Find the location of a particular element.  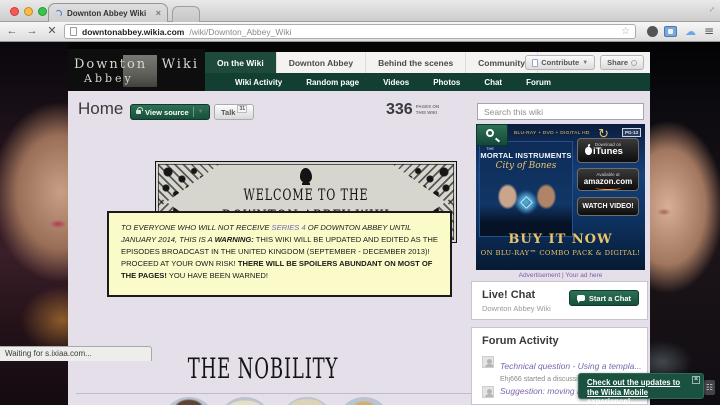

welcome-line1: WELCOME TO THE is located at coordinates (306, 195).